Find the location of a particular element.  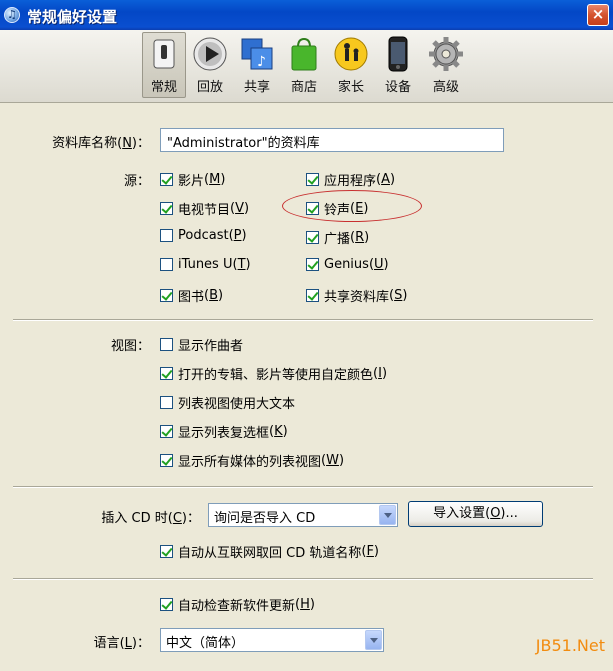

source-checkbox: Podcast(P) is located at coordinates (203, 235).